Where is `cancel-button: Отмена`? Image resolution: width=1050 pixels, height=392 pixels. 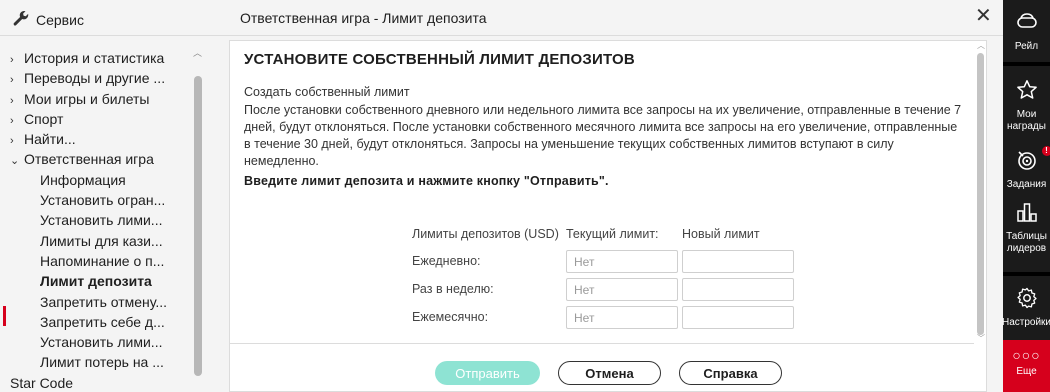
cancel-button: Отмена is located at coordinates (609, 373).